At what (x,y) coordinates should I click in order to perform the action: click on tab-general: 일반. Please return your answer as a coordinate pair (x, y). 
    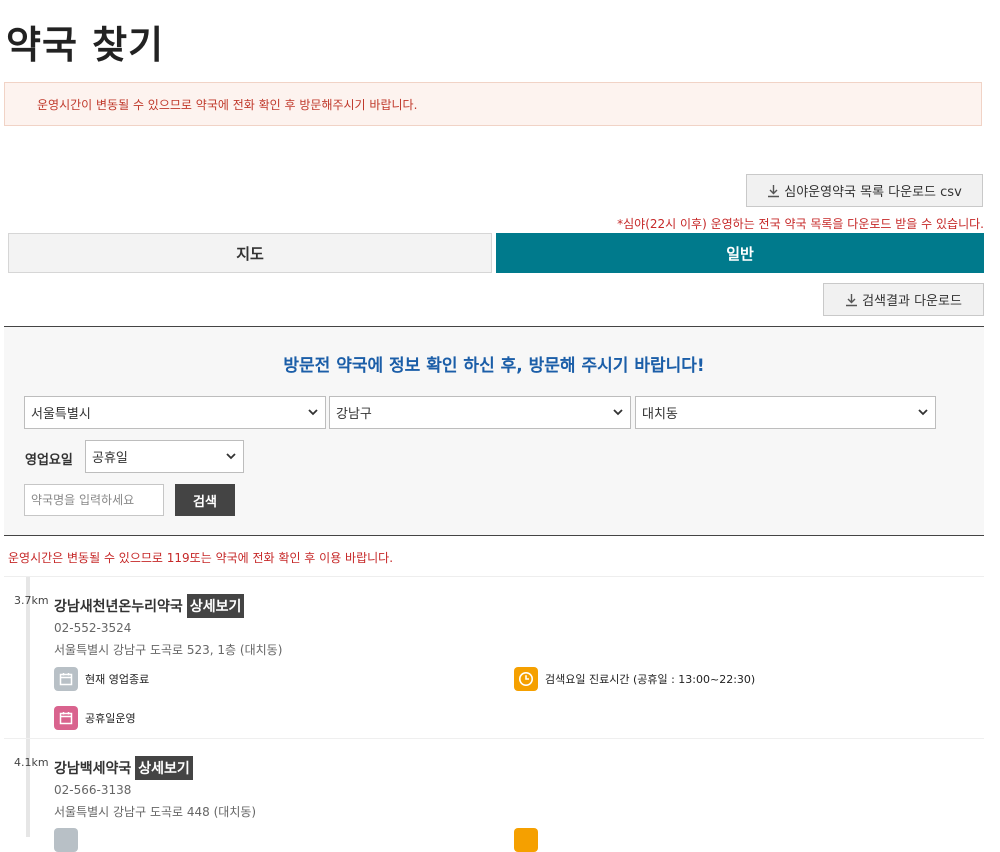
    Looking at the image, I should click on (740, 253).